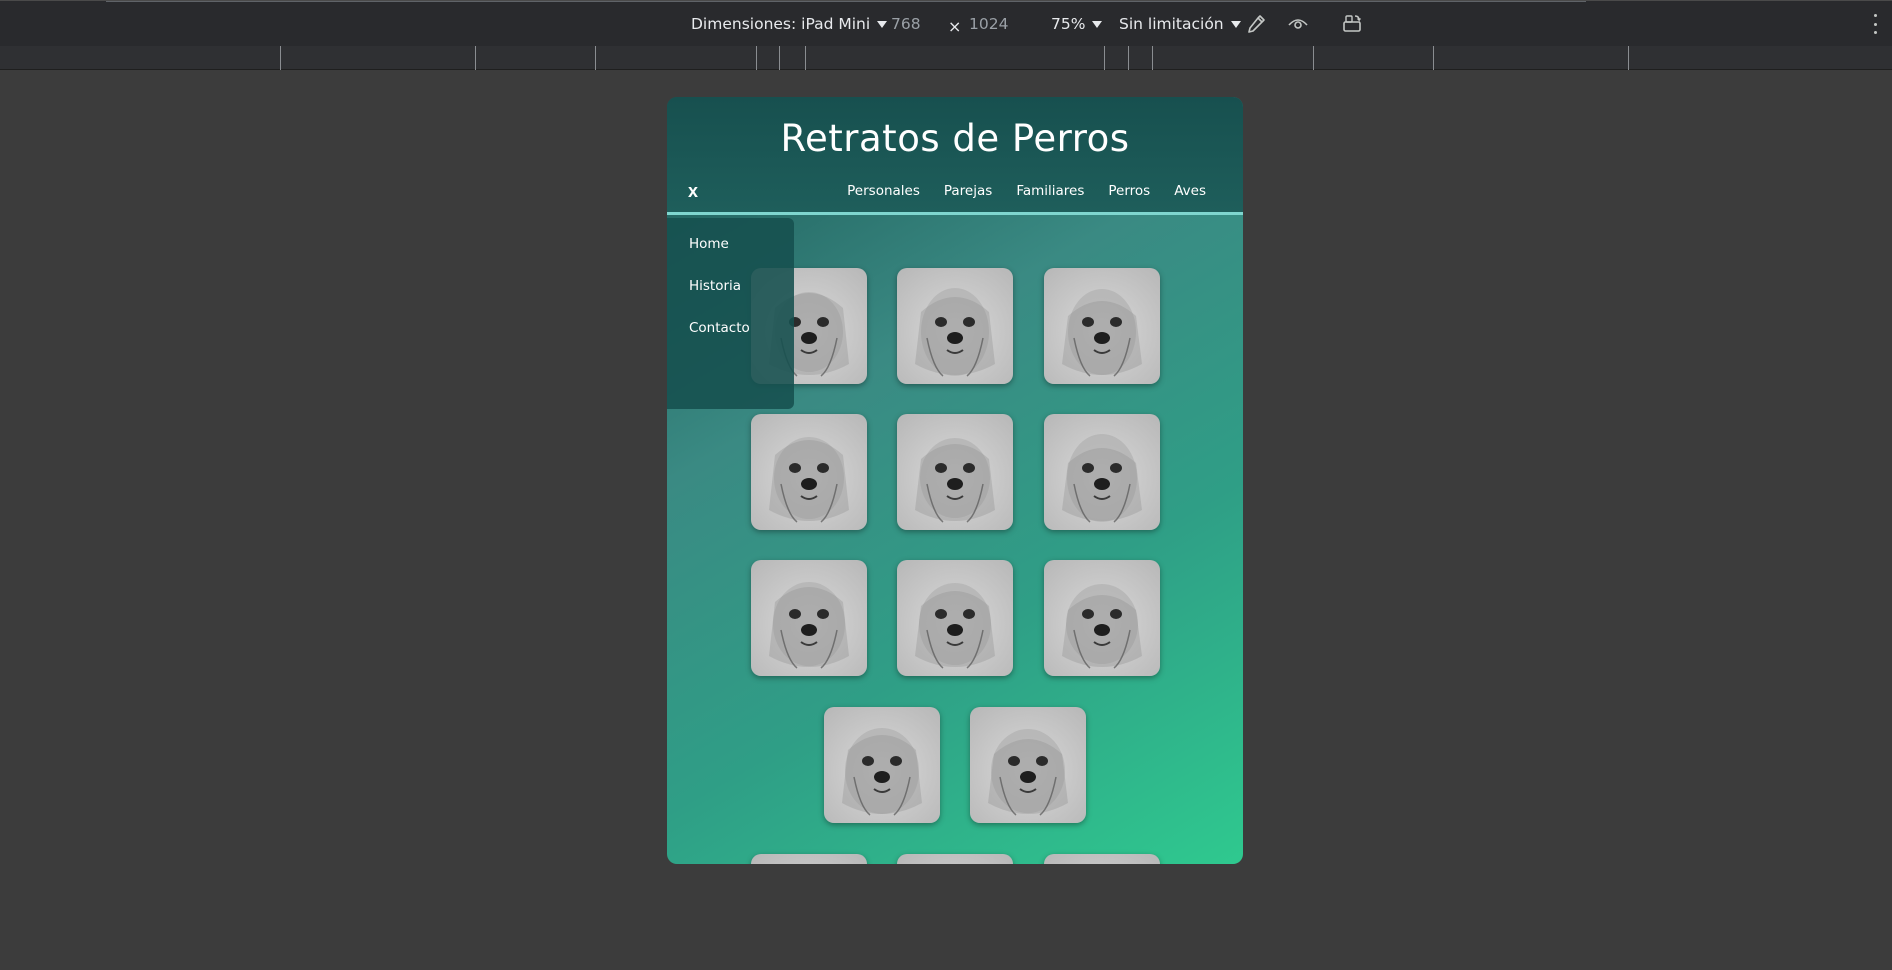  I want to click on width-input: 768, so click(906, 24).